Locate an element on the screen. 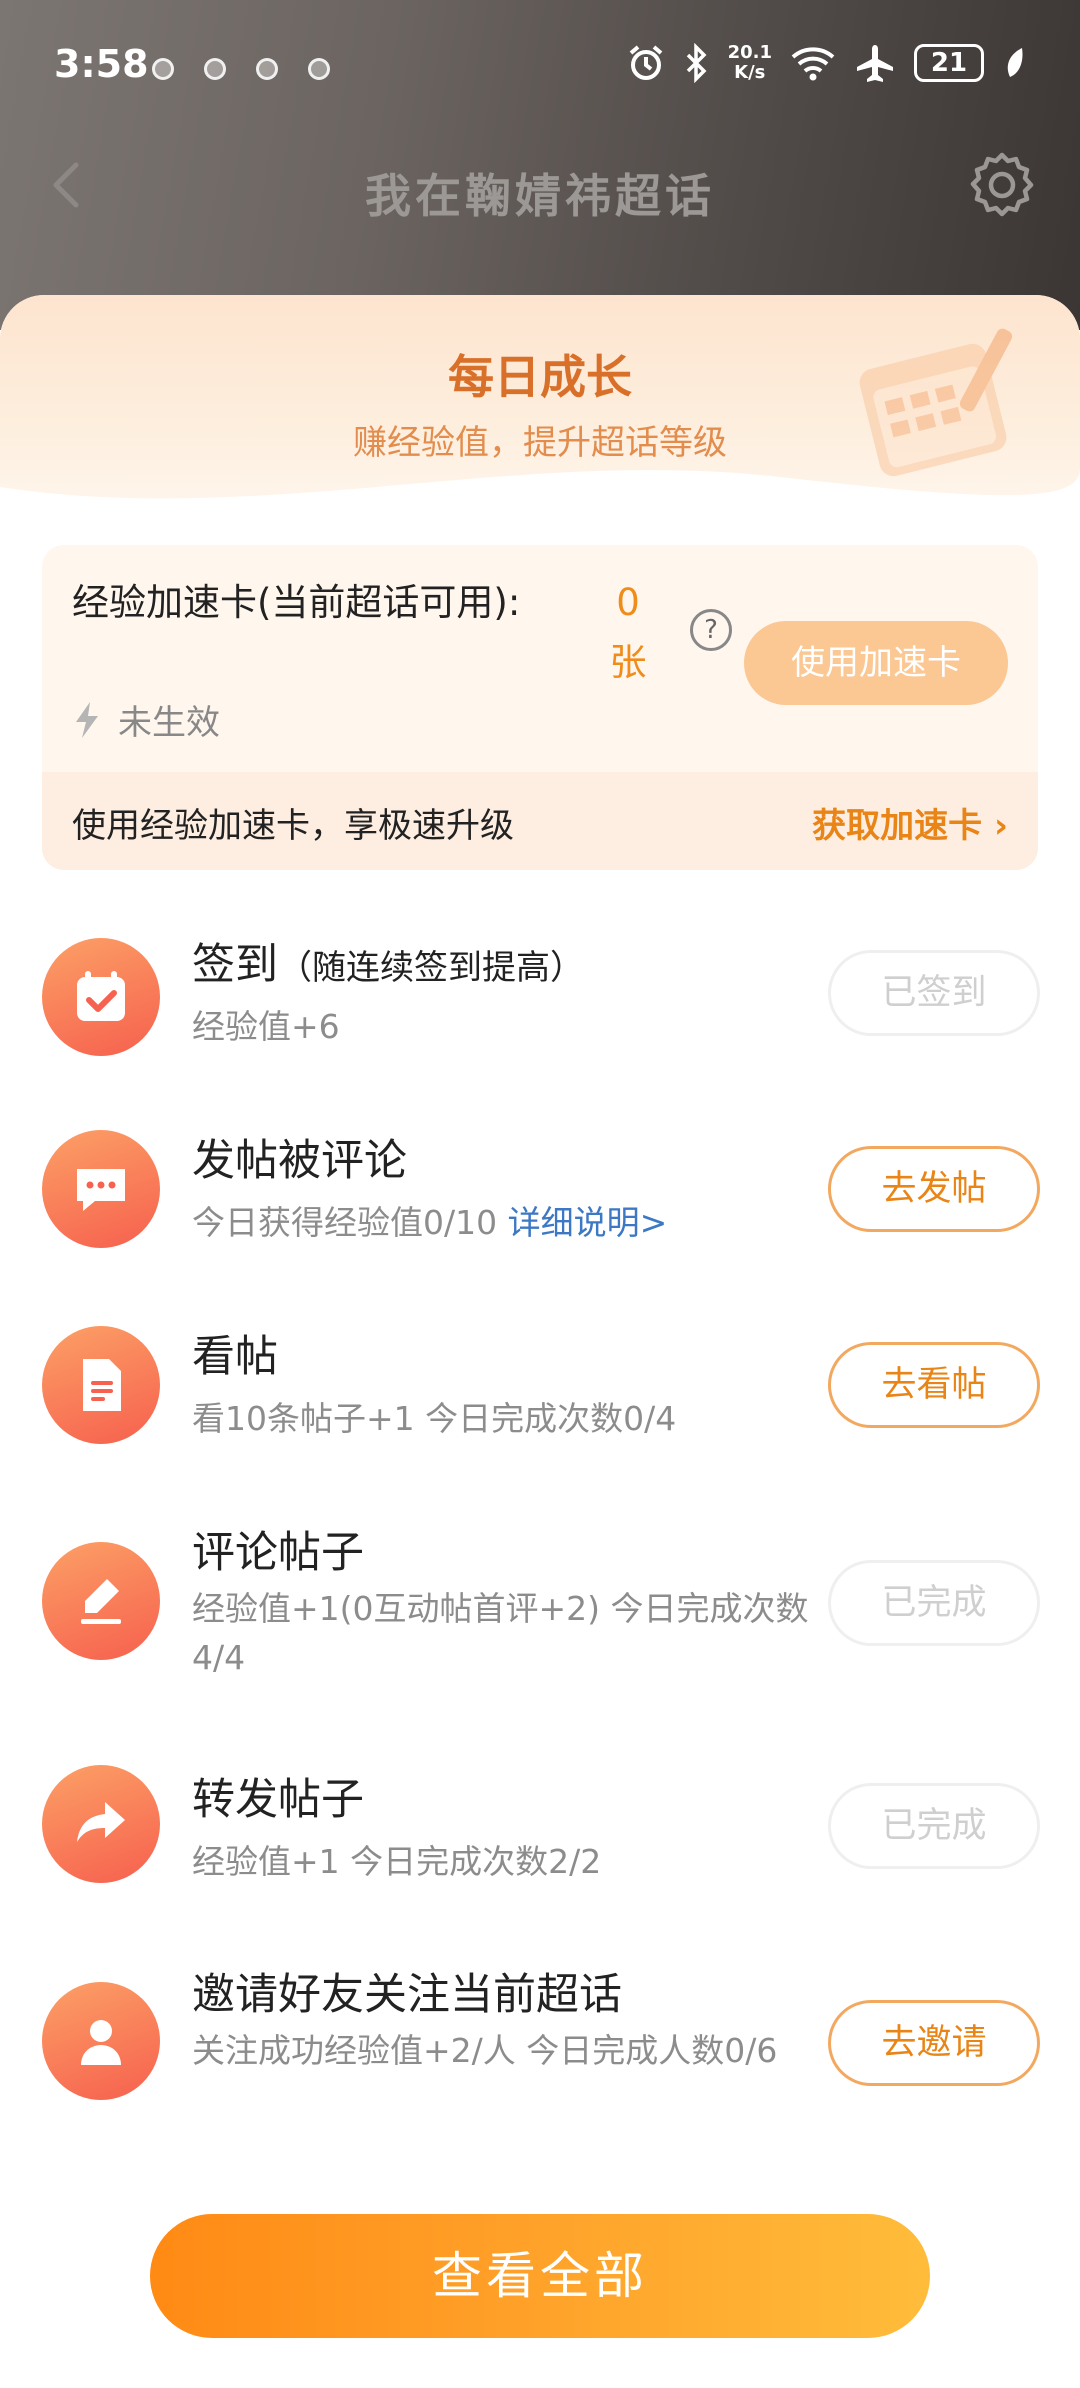 The image size is (1080, 2388). leaf-icon is located at coordinates (1015, 62).